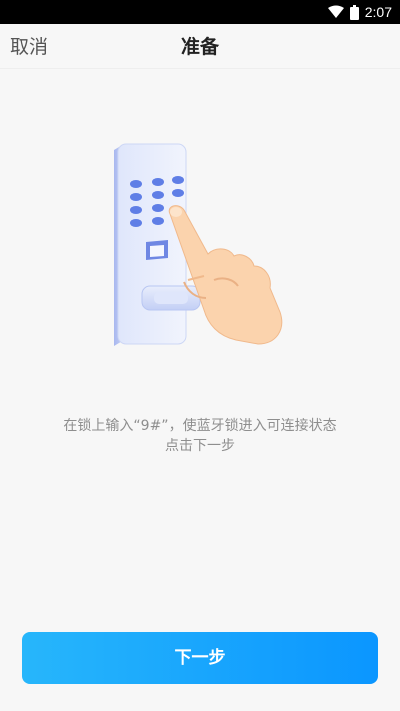 The image size is (400, 711). Describe the element at coordinates (200, 446) in the screenshot. I see `instruction-line-2: 点击下一步` at that location.